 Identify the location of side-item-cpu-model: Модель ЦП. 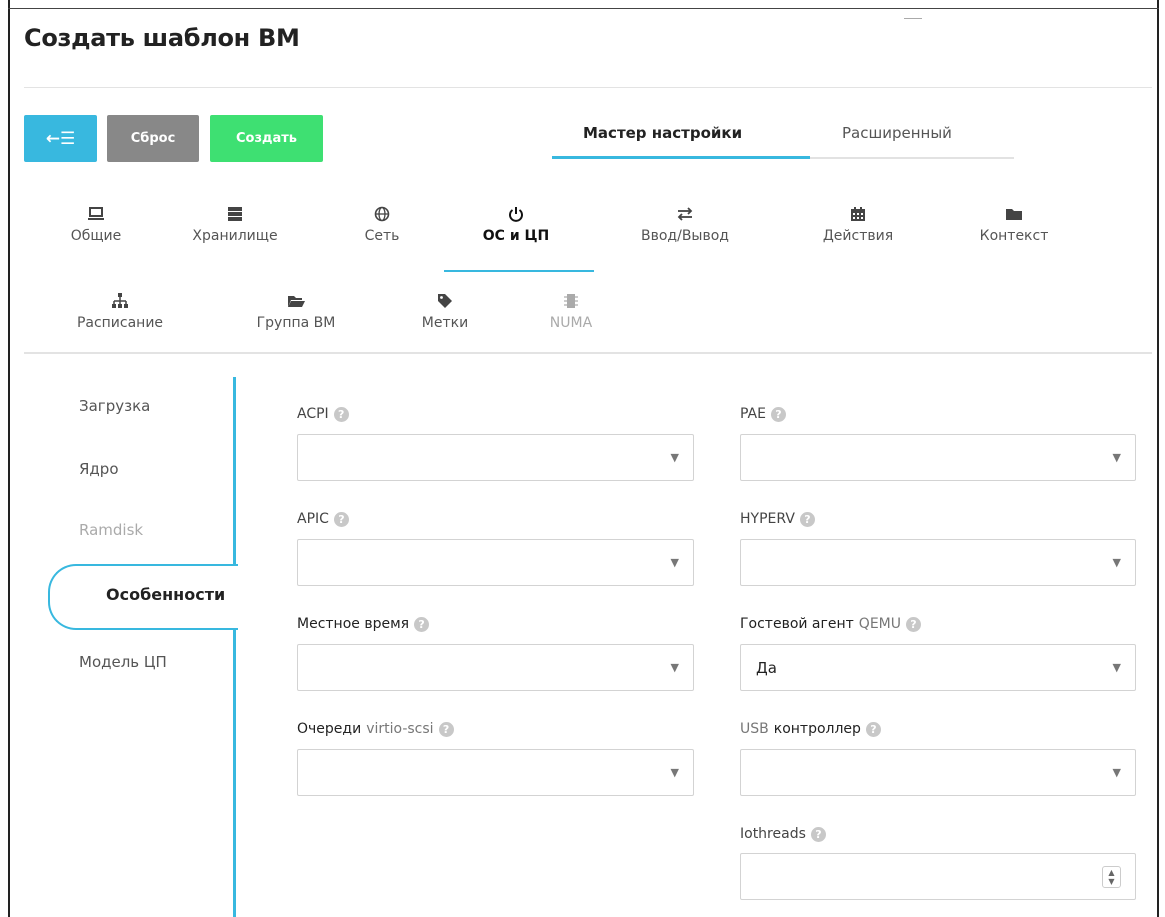
(123, 662).